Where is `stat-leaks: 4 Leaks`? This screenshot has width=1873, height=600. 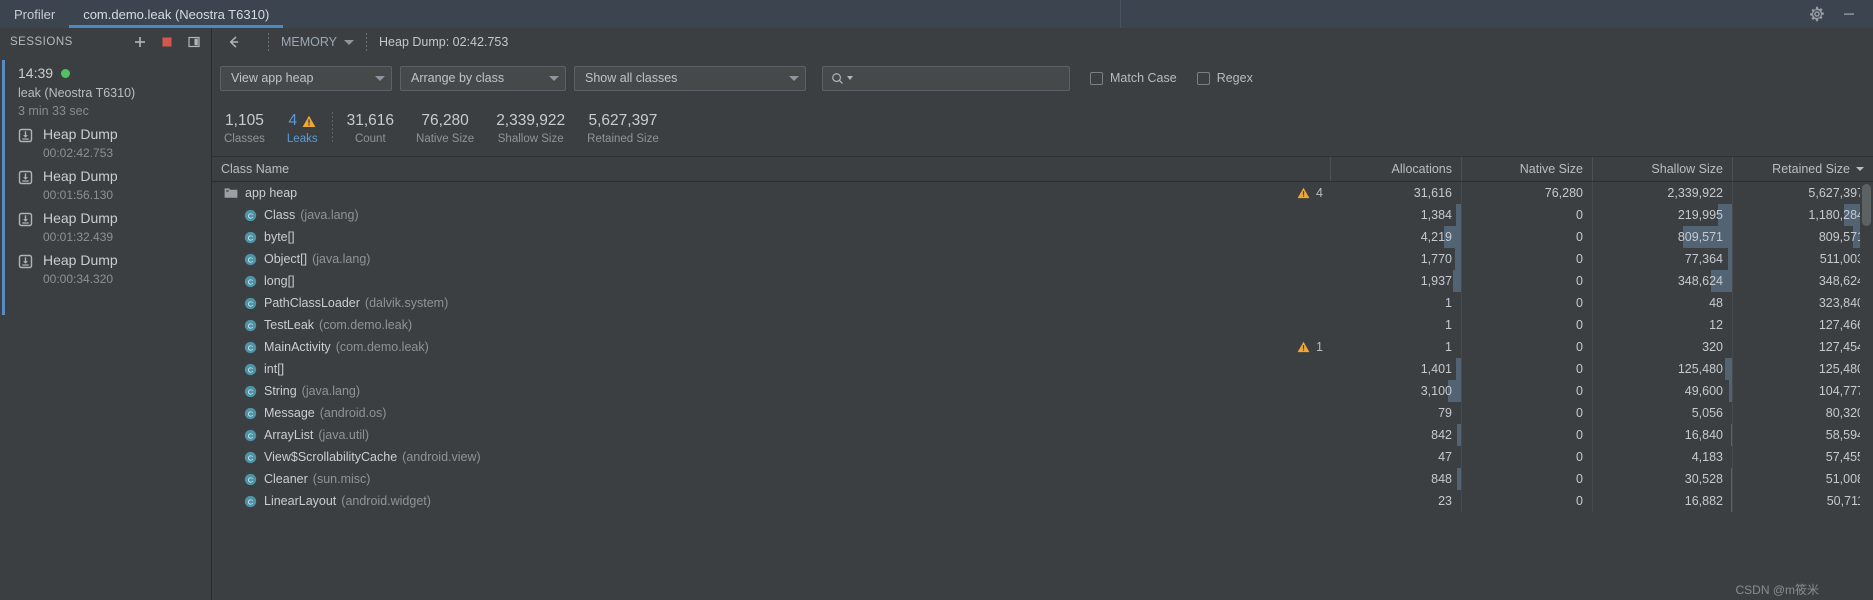 stat-leaks: 4 Leaks is located at coordinates (302, 128).